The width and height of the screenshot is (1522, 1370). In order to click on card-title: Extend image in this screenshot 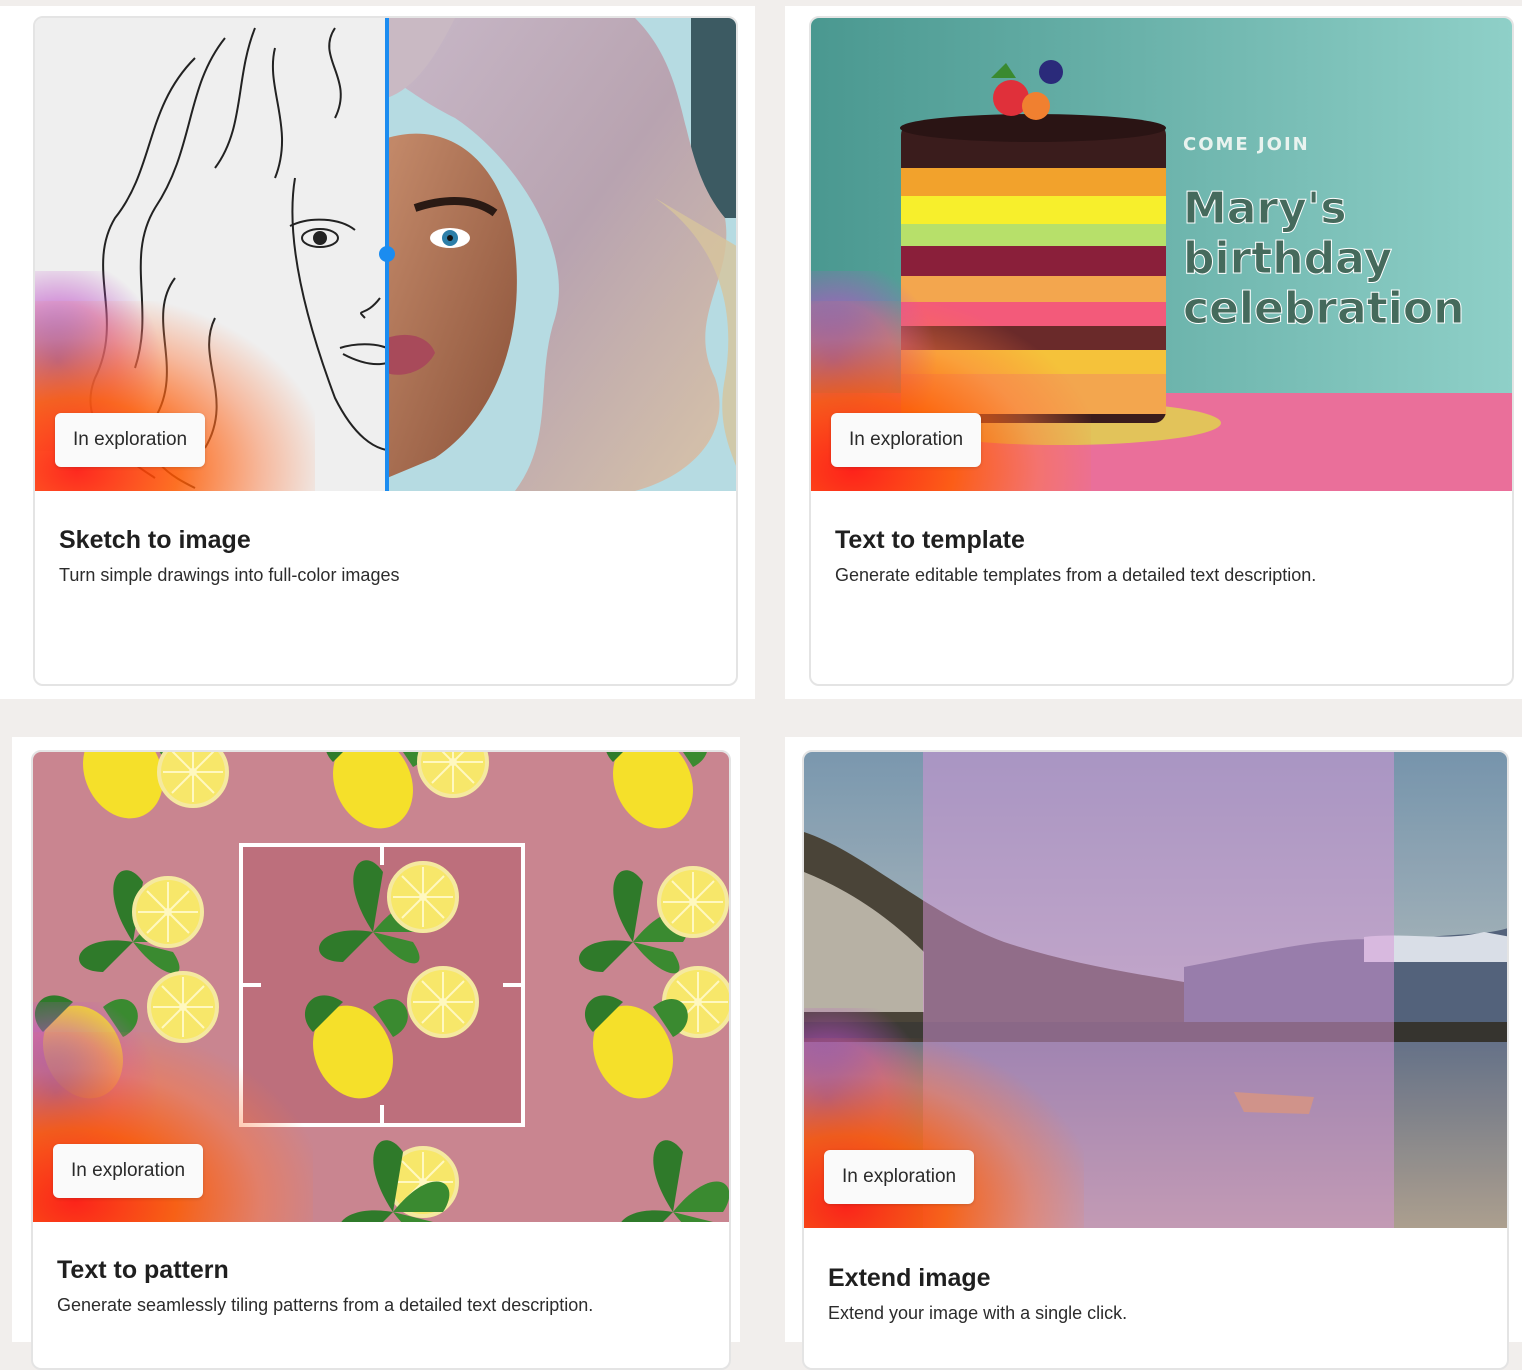, I will do `click(909, 1278)`.